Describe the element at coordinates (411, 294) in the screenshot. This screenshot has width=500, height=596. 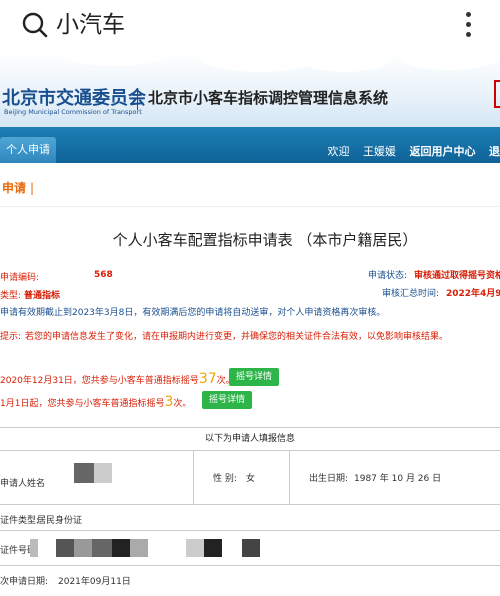
I see `summary-label: 审核汇总时间:` at that location.